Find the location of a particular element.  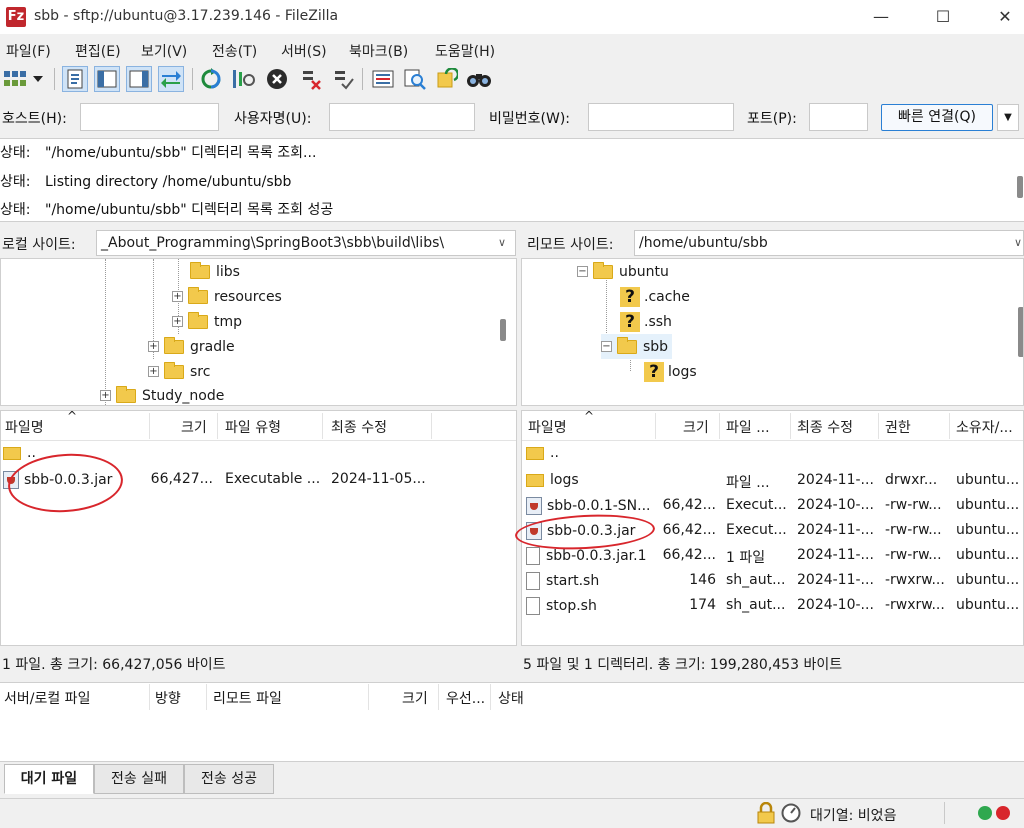

reconnect-icon is located at coordinates (343, 79).